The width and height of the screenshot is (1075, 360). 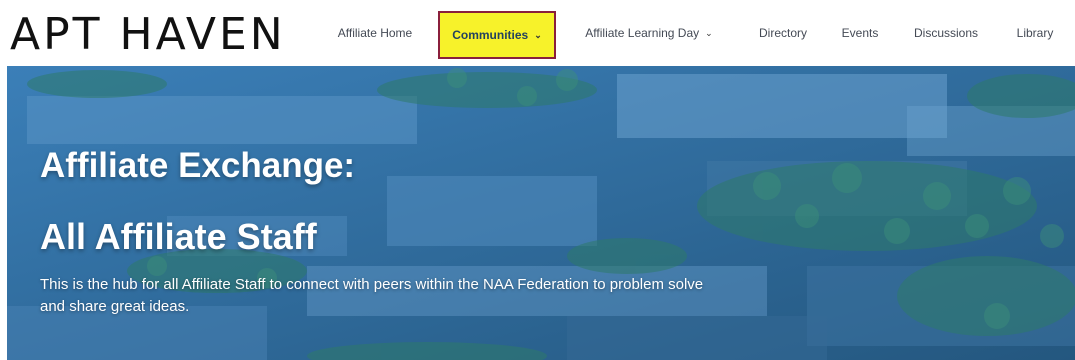 What do you see at coordinates (490, 35) in the screenshot?
I see `nav-communities-label: Communities` at bounding box center [490, 35].